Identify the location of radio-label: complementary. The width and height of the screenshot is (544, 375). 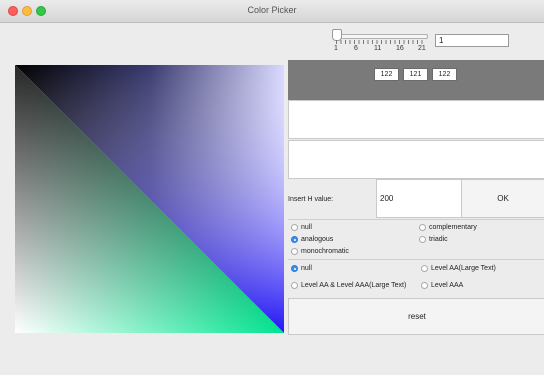
(453, 227).